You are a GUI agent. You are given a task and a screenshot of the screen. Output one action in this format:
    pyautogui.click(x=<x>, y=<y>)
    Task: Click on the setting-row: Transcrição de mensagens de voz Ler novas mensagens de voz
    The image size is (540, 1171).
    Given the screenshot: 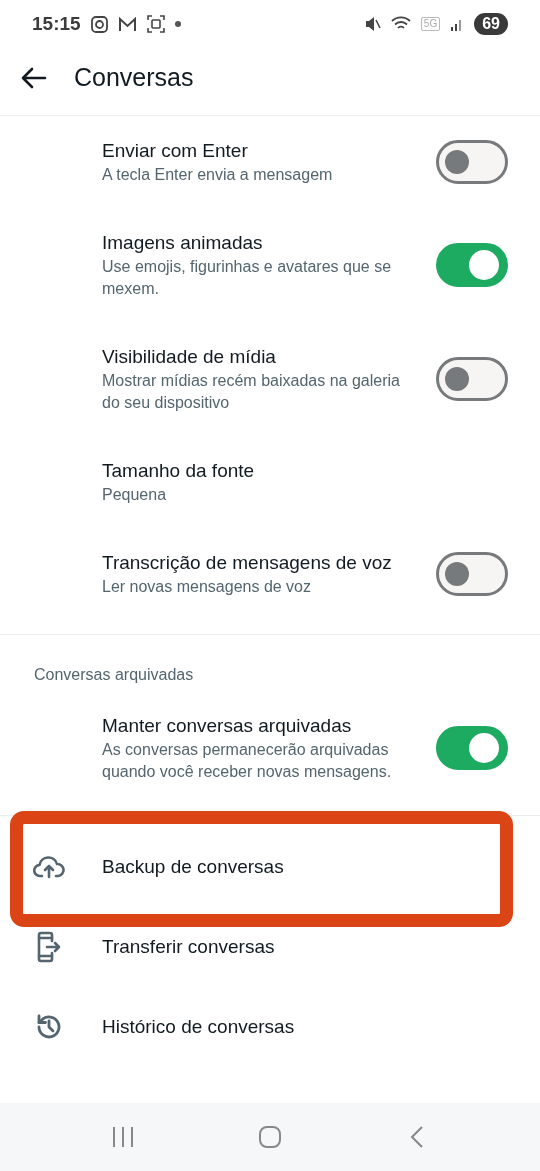 What is the action you would take?
    pyautogui.click(x=270, y=574)
    